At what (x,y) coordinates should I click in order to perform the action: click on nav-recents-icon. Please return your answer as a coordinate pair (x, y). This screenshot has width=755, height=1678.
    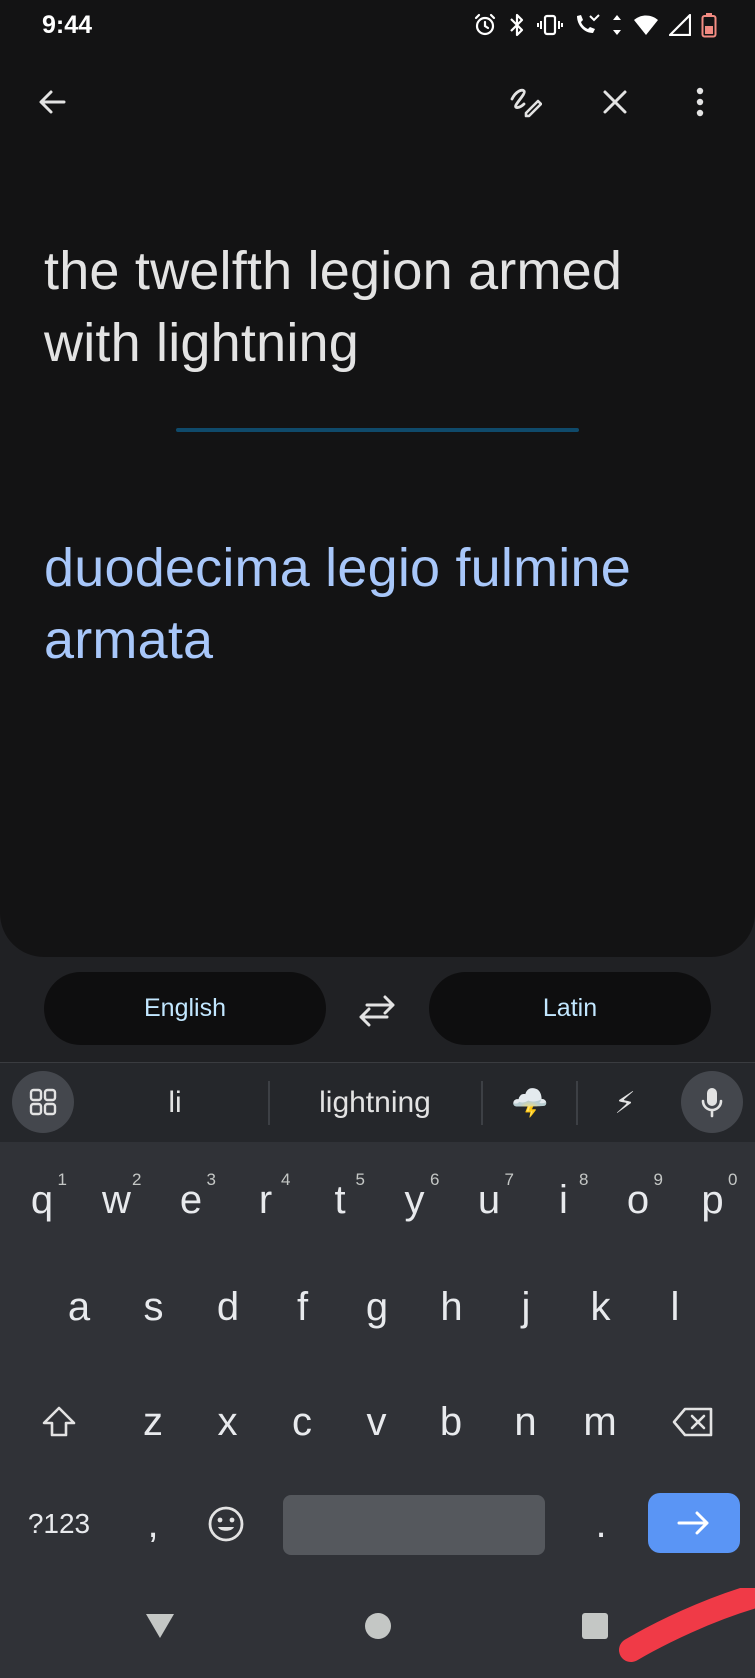
    Looking at the image, I should click on (595, 1626).